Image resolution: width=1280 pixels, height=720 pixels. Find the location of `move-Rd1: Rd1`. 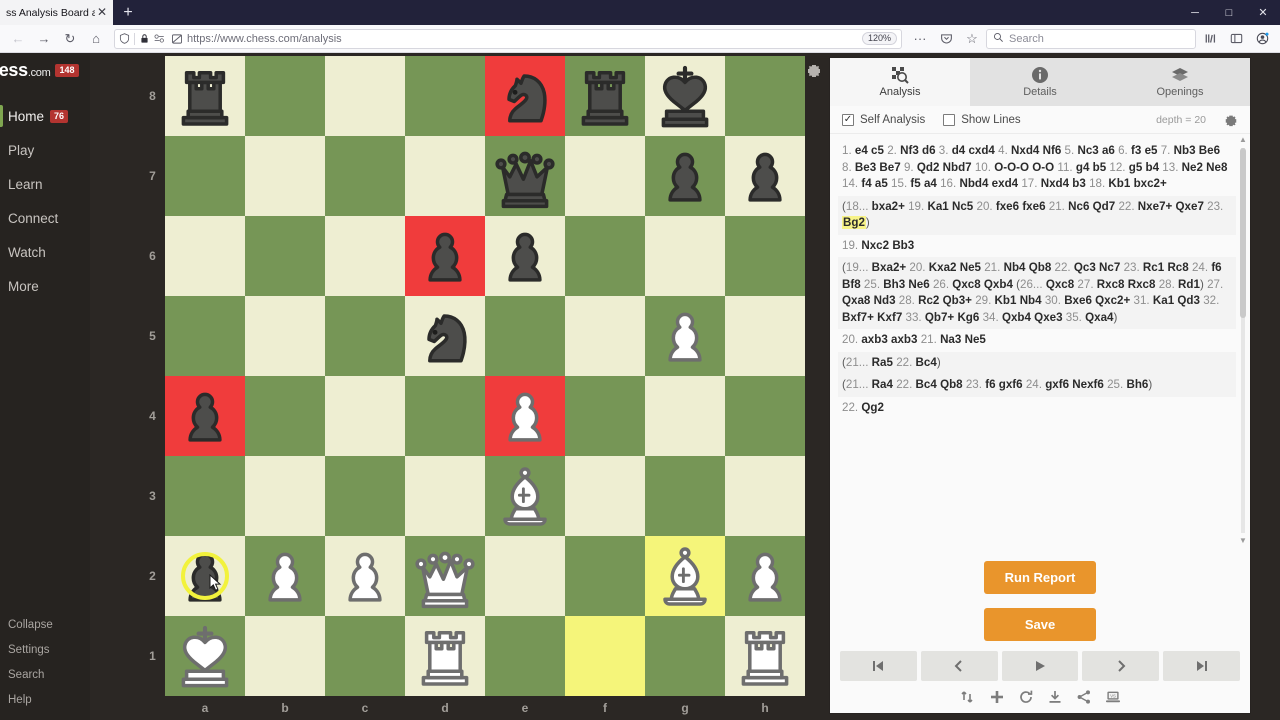

move-Rd1: Rd1 is located at coordinates (1189, 284).